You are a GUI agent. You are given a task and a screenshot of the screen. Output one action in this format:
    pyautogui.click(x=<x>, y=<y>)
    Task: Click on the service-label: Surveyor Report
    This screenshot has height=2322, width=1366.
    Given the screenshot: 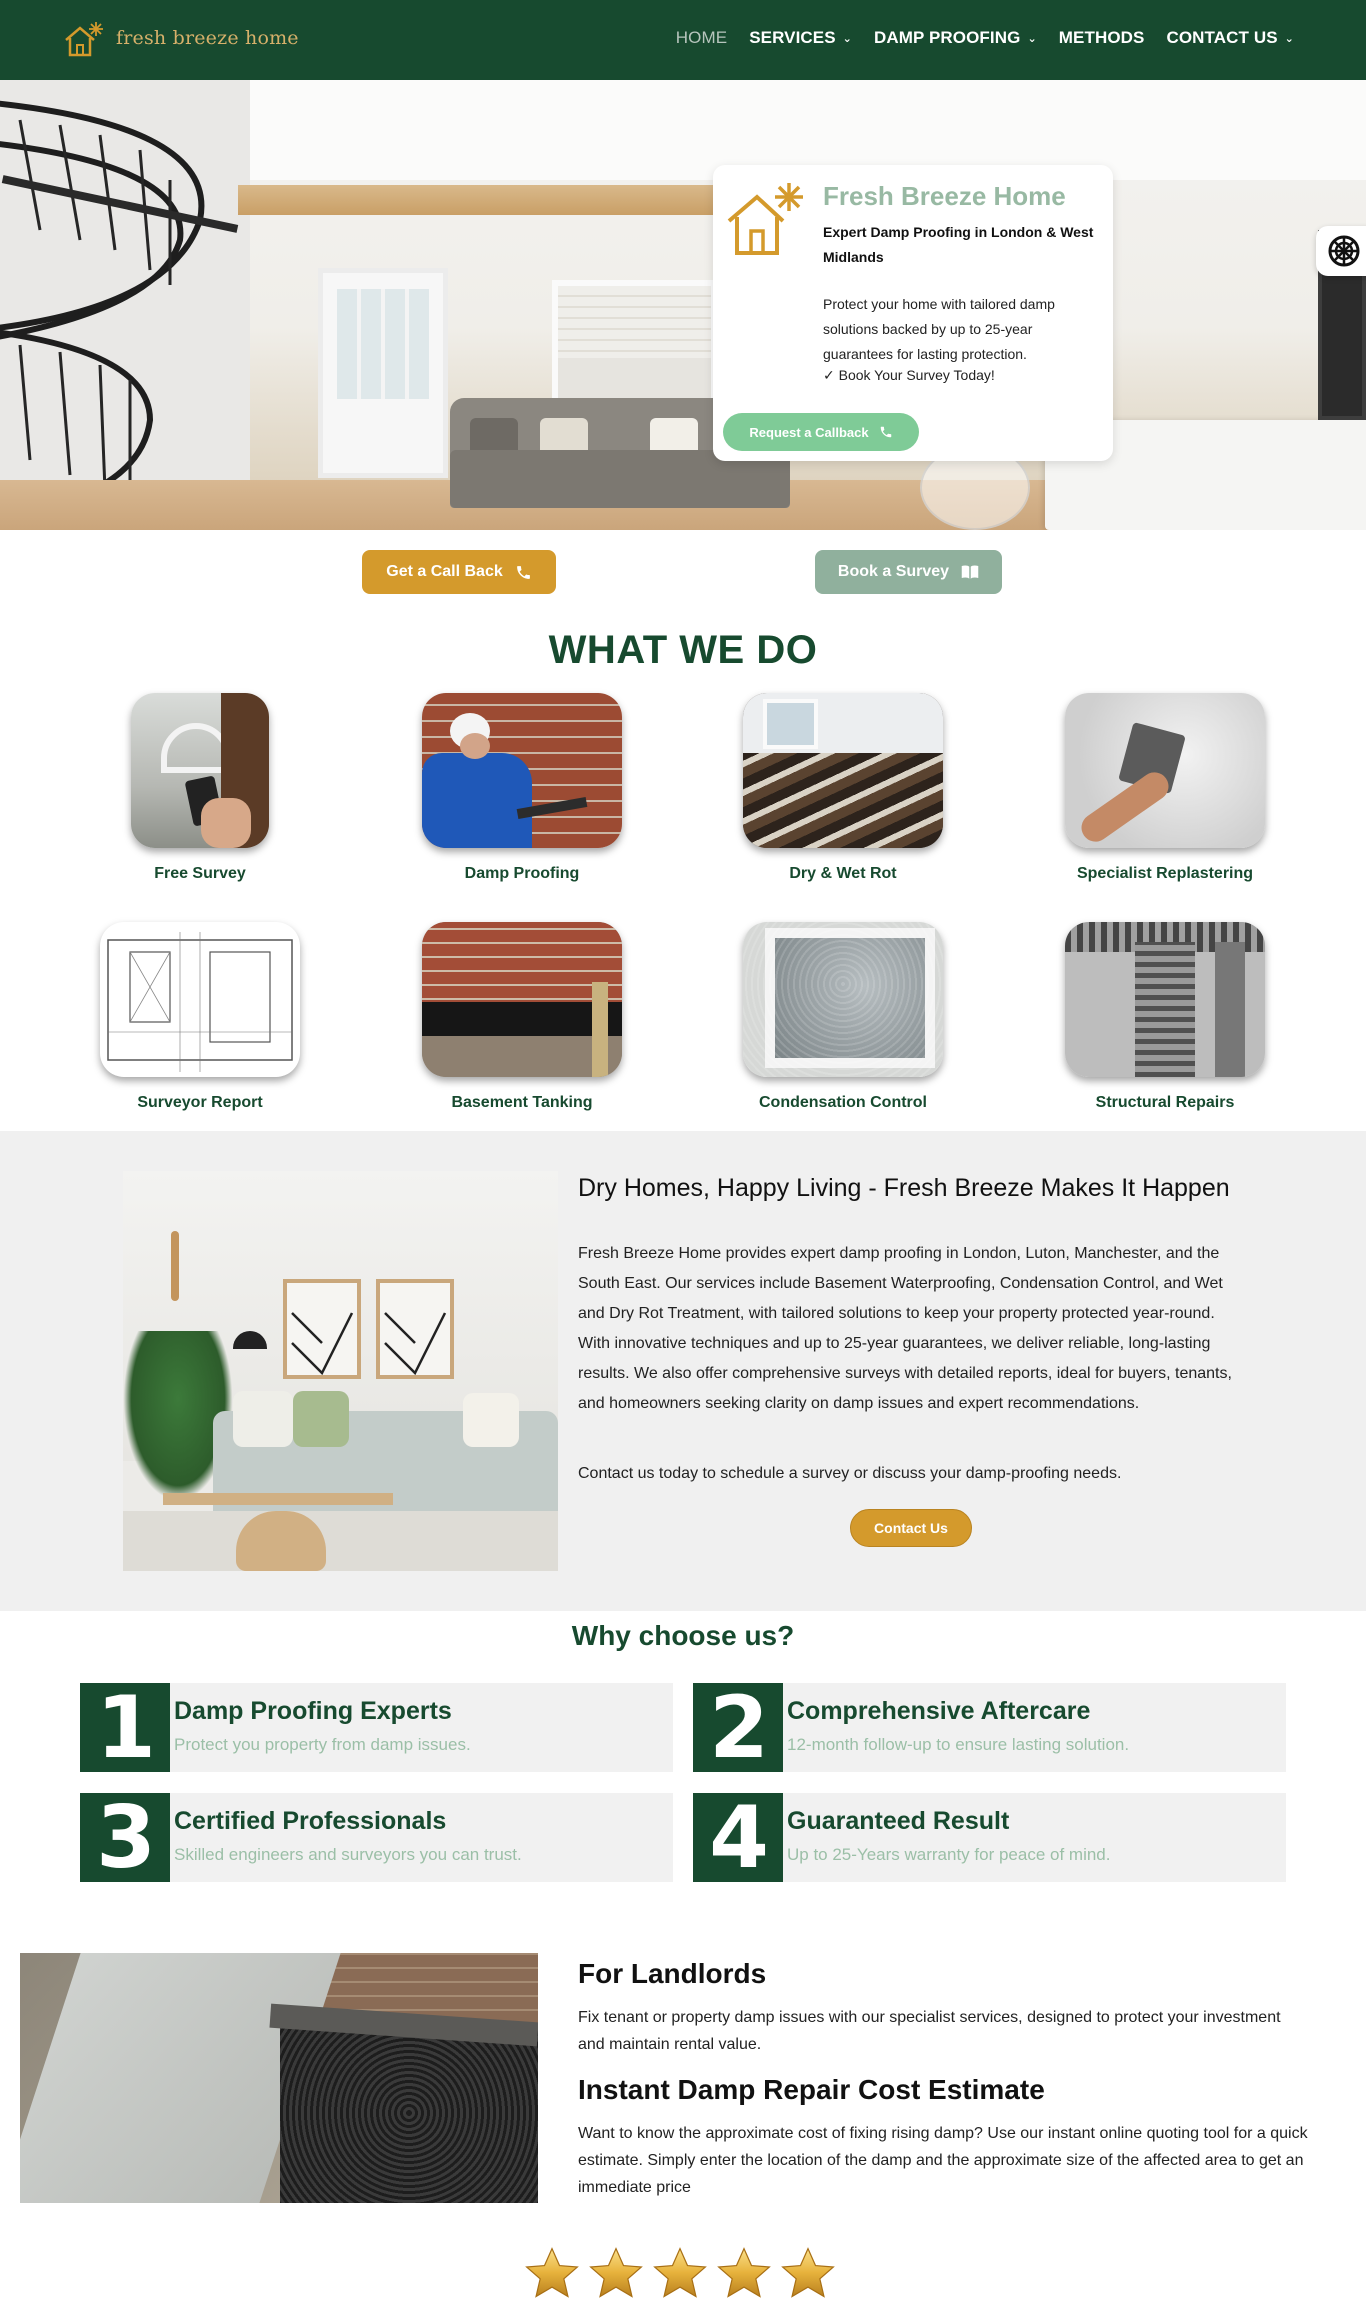 What is the action you would take?
    pyautogui.click(x=200, y=1102)
    